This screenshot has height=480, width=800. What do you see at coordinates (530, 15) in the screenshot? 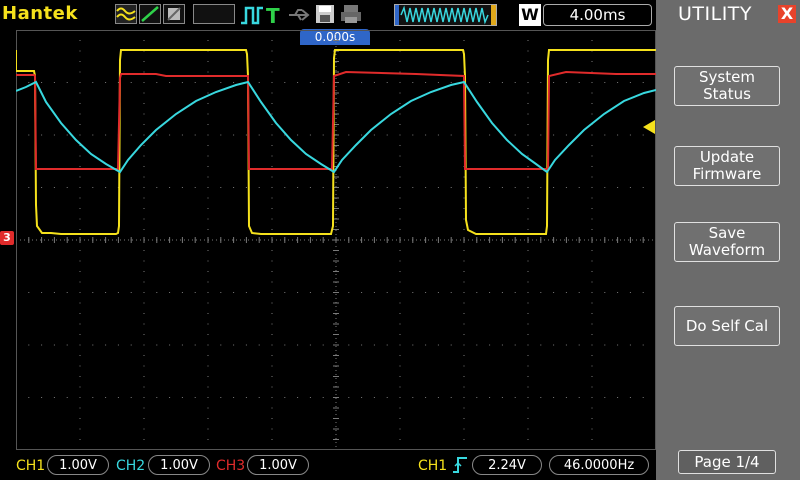
I see `window-mode-badge: W` at bounding box center [530, 15].